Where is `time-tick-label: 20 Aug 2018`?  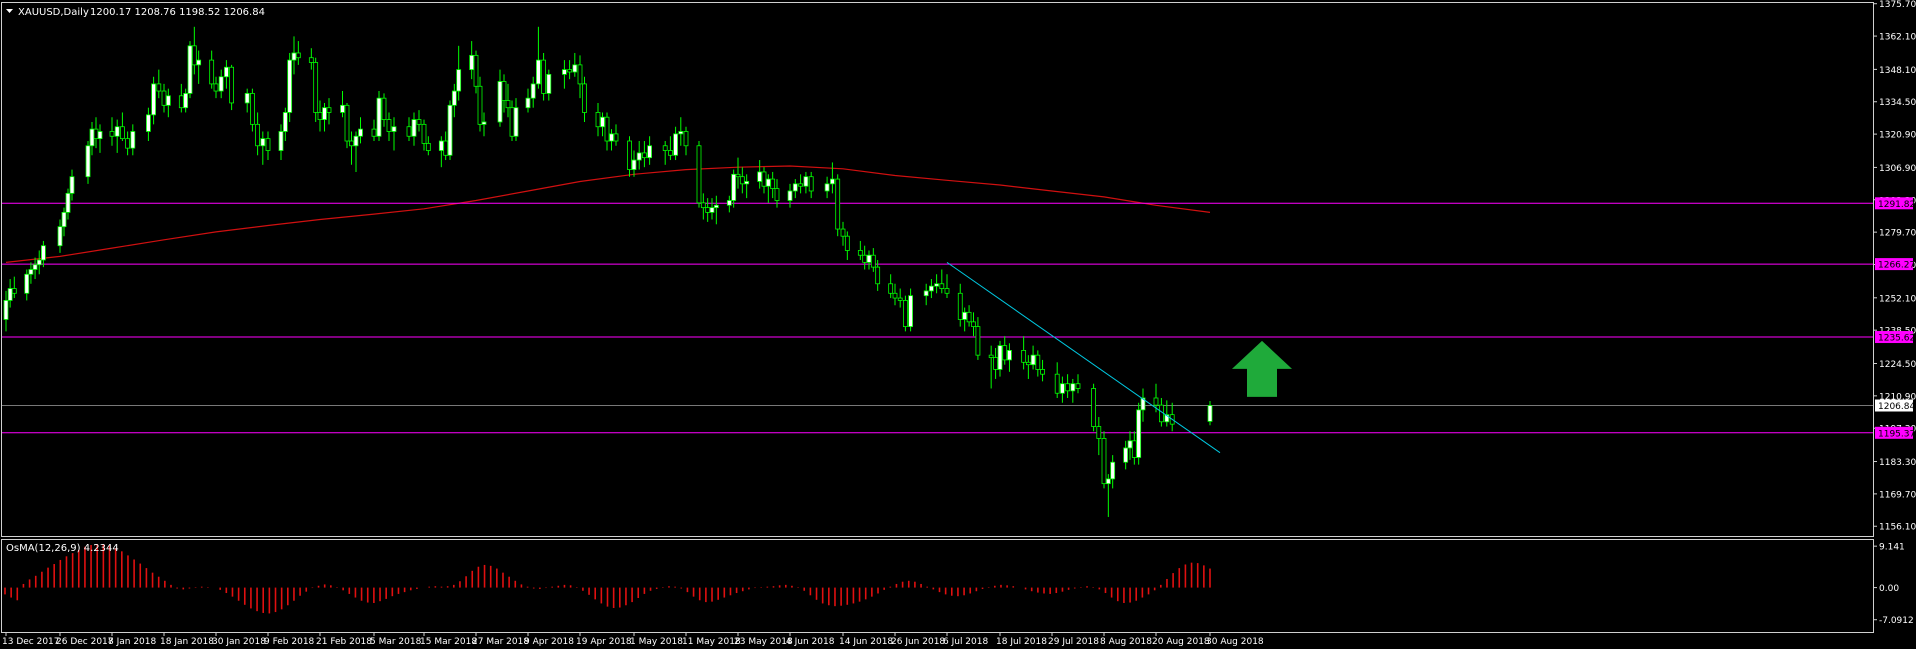 time-tick-label: 20 Aug 2018 is located at coordinates (1181, 642).